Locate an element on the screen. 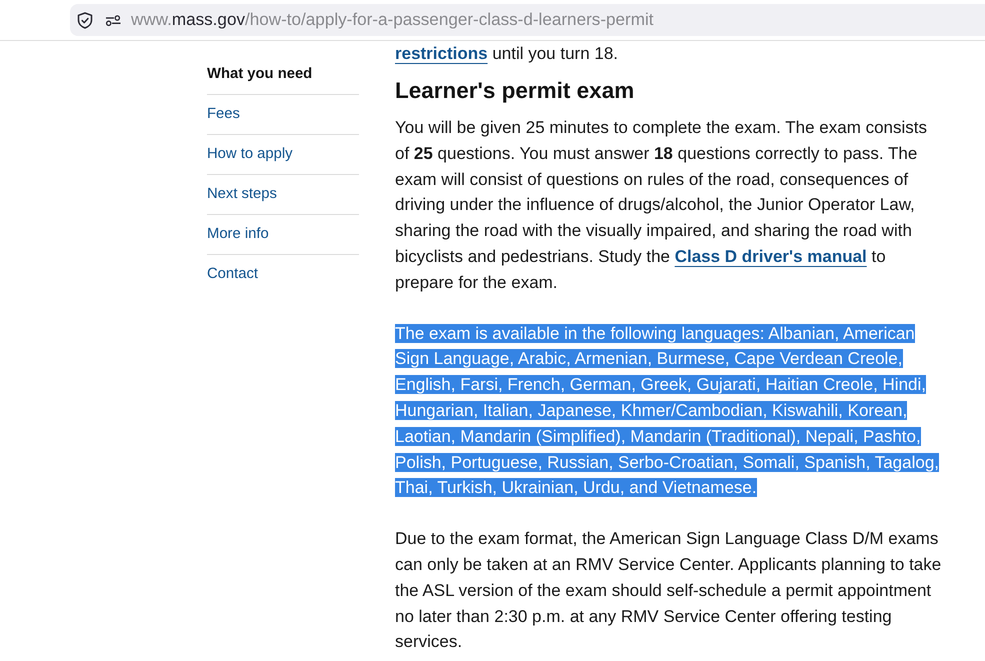  url-text: www.mass.gov/how-to/apply-for-a-passenger-class-d-learners-permit is located at coordinates (392, 20).